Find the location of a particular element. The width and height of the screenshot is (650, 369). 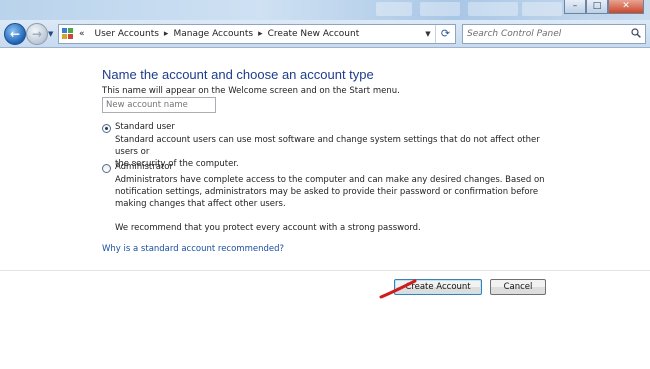

cancel-button: Cancel is located at coordinates (518, 287).